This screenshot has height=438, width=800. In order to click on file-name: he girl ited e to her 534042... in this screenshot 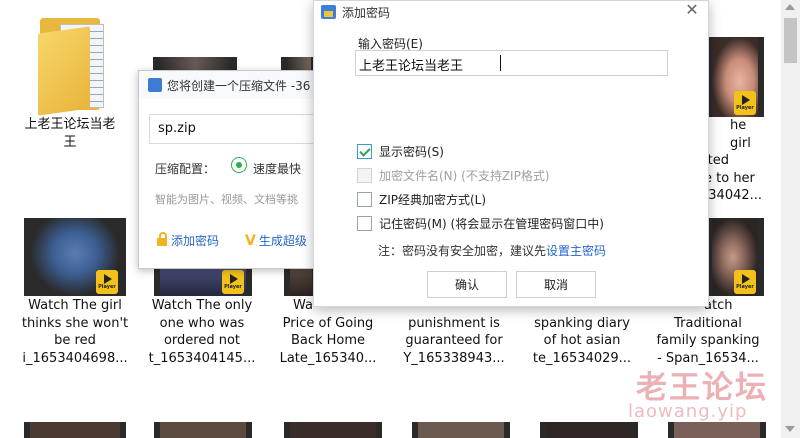, I will do `click(731, 160)`.